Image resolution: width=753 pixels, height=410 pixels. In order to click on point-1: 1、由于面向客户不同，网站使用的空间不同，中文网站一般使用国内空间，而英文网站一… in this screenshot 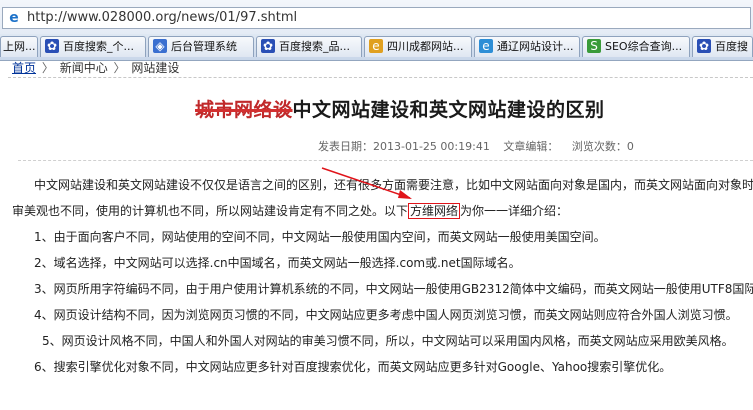, I will do `click(320, 237)`.